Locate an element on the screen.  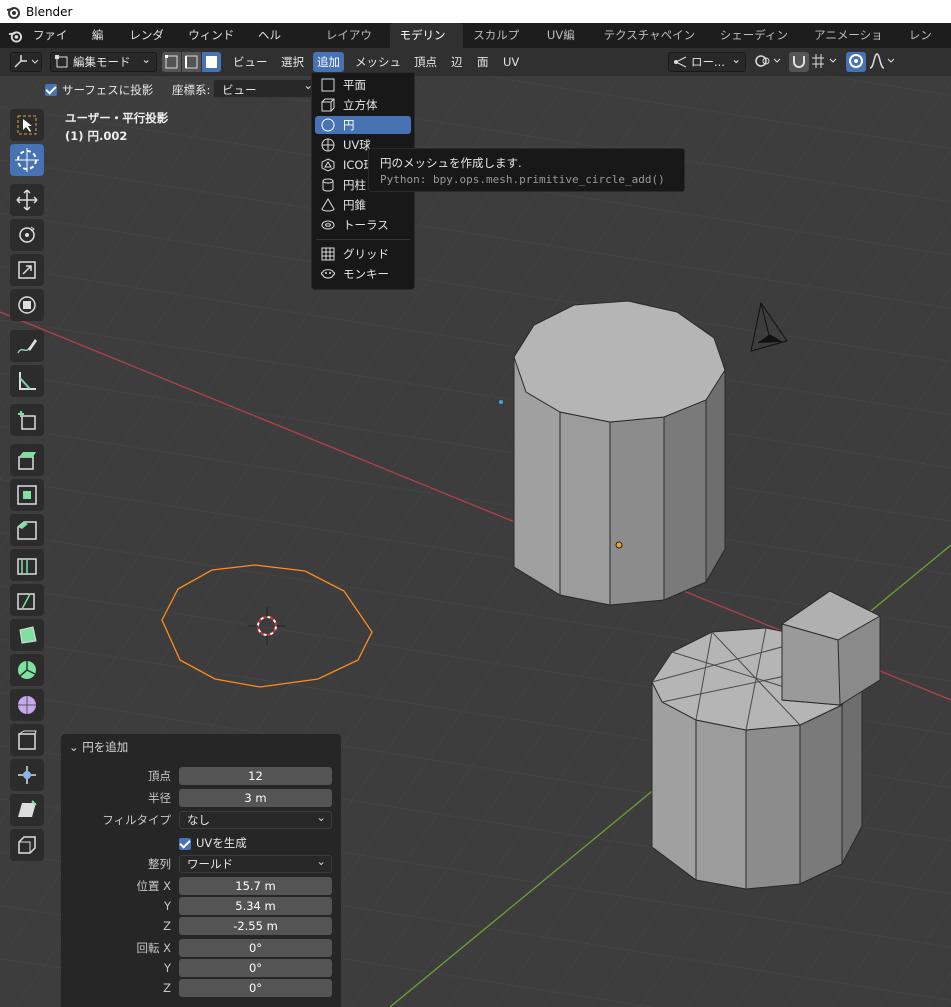
tab-animation: アニメーション is located at coordinates (851, 45).